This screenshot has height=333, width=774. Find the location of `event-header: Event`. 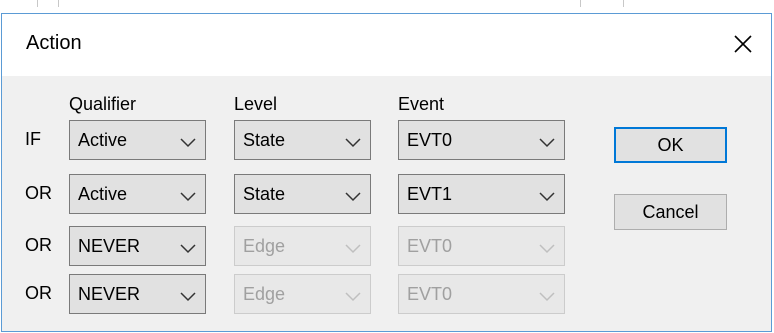

event-header: Event is located at coordinates (421, 104).